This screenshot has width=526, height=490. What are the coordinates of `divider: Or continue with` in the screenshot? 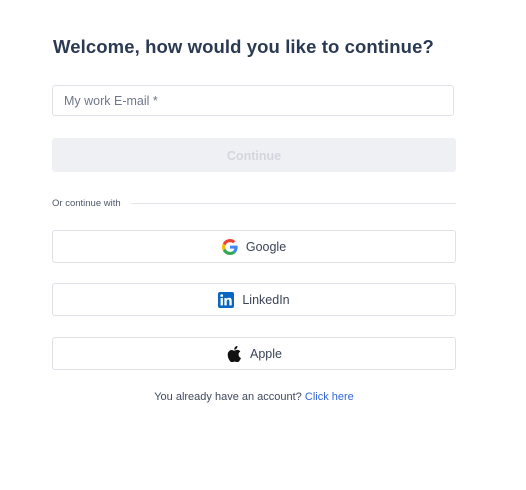 It's located at (254, 203).